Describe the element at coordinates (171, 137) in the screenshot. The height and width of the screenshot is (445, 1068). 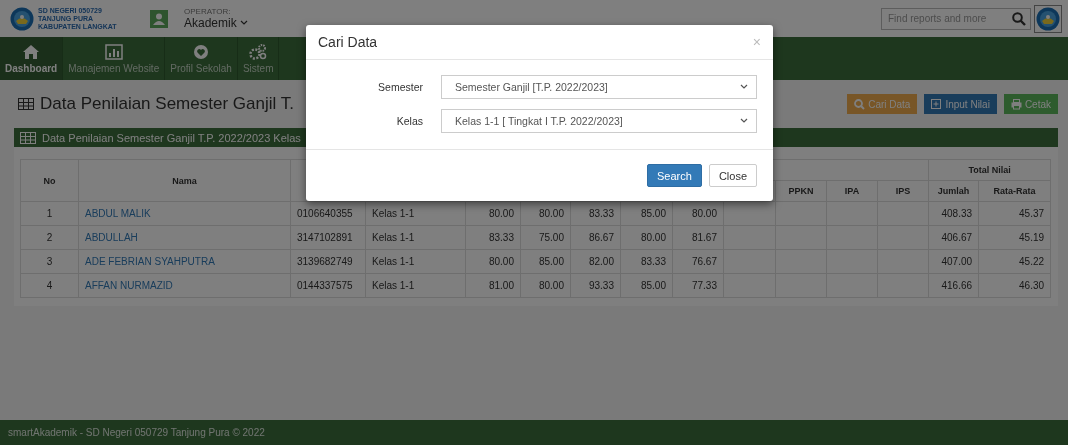
I see `panel-title: Data Penilaian Semester Ganjil T.P. 2022/2023 Kelas` at that location.